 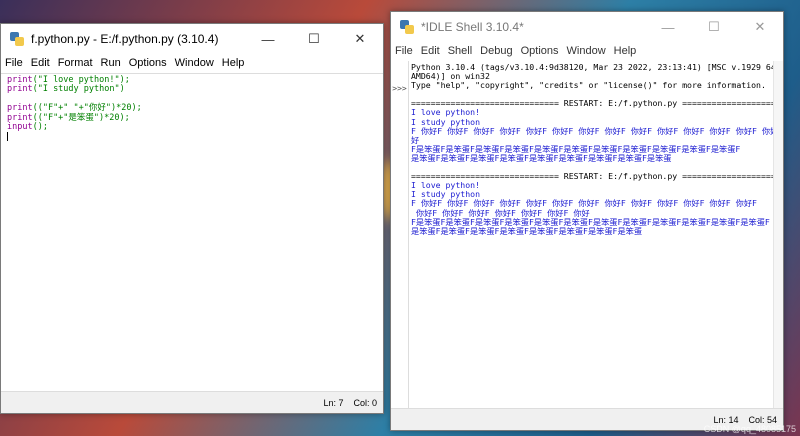 I want to click on code-line: print("I study python"), so click(x=192, y=89).